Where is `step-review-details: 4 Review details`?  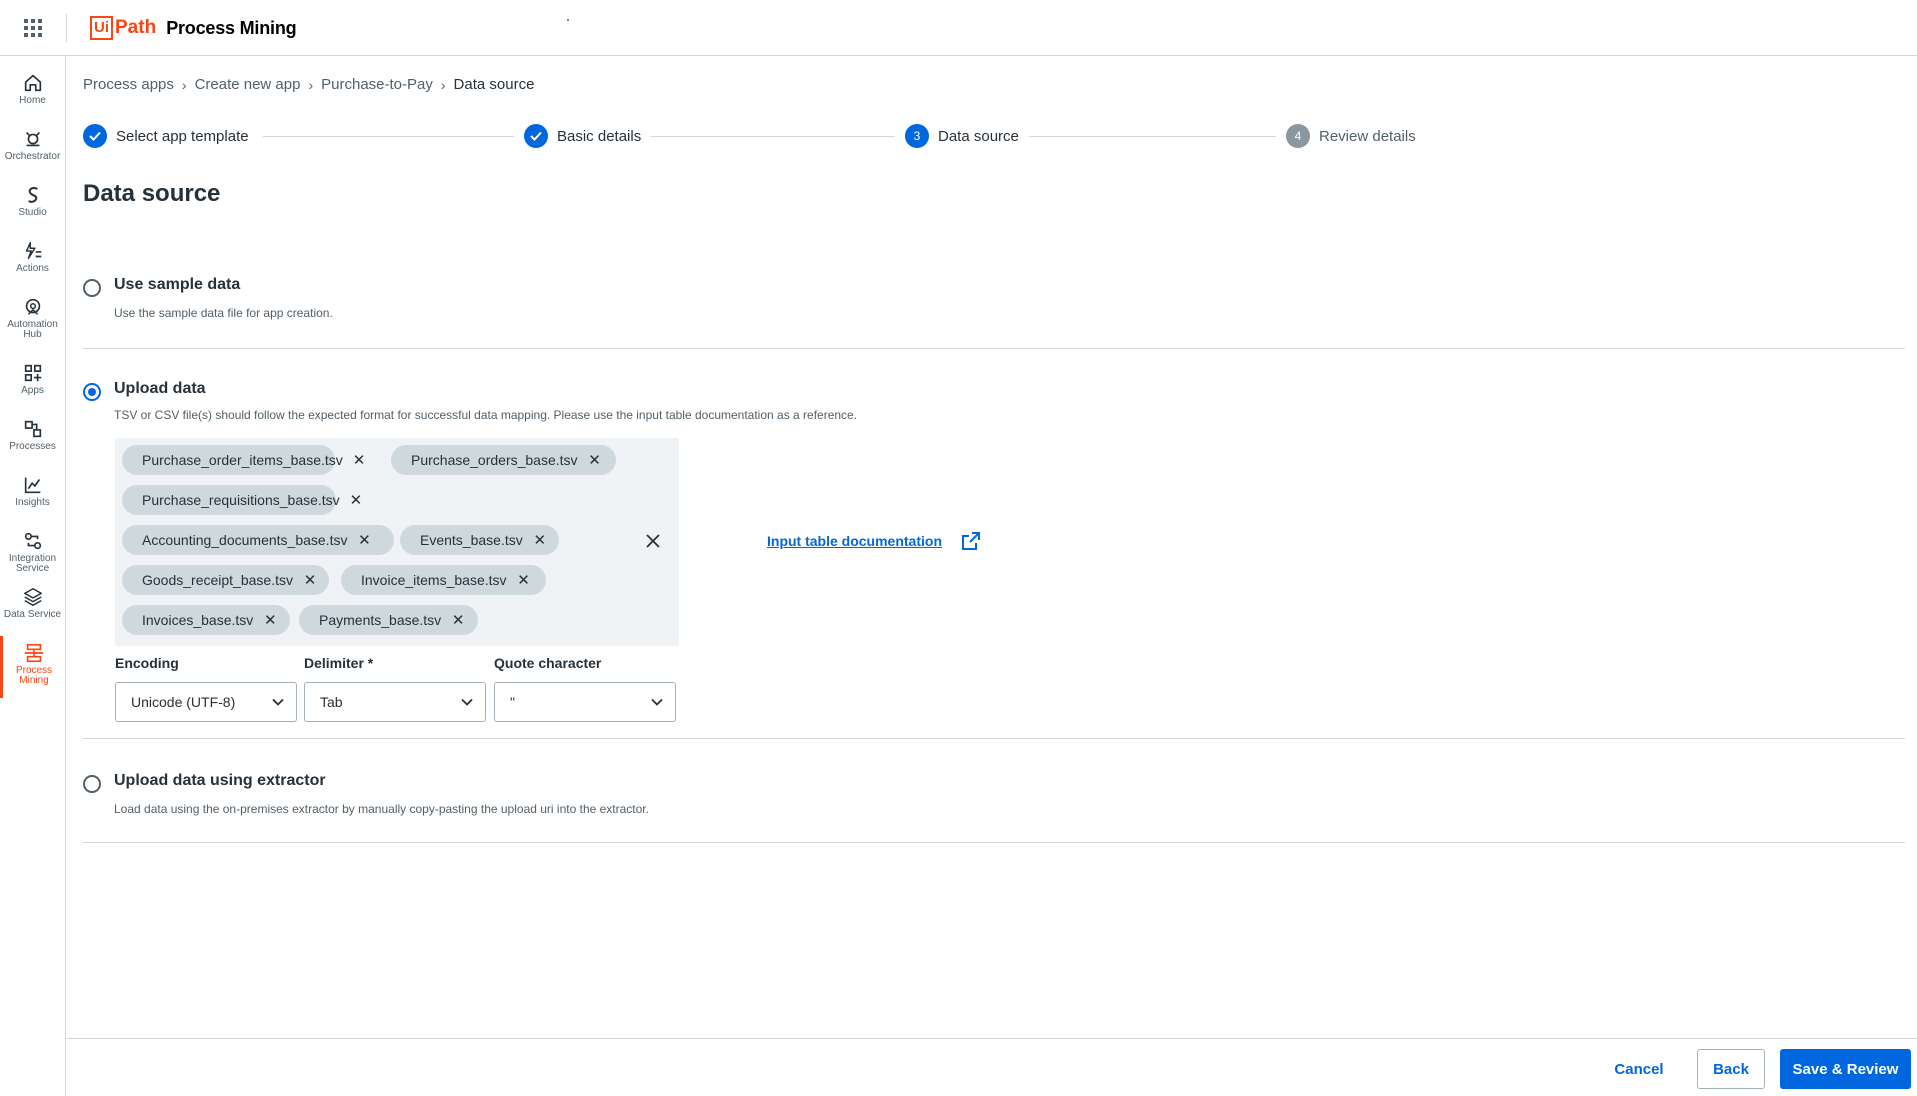
step-review-details: 4 Review details is located at coordinates (1351, 136).